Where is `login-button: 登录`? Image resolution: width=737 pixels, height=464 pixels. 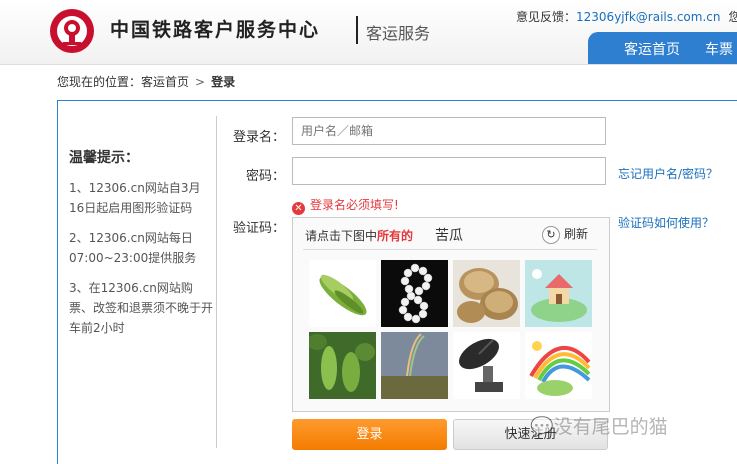
login-button: 登录 is located at coordinates (369, 434).